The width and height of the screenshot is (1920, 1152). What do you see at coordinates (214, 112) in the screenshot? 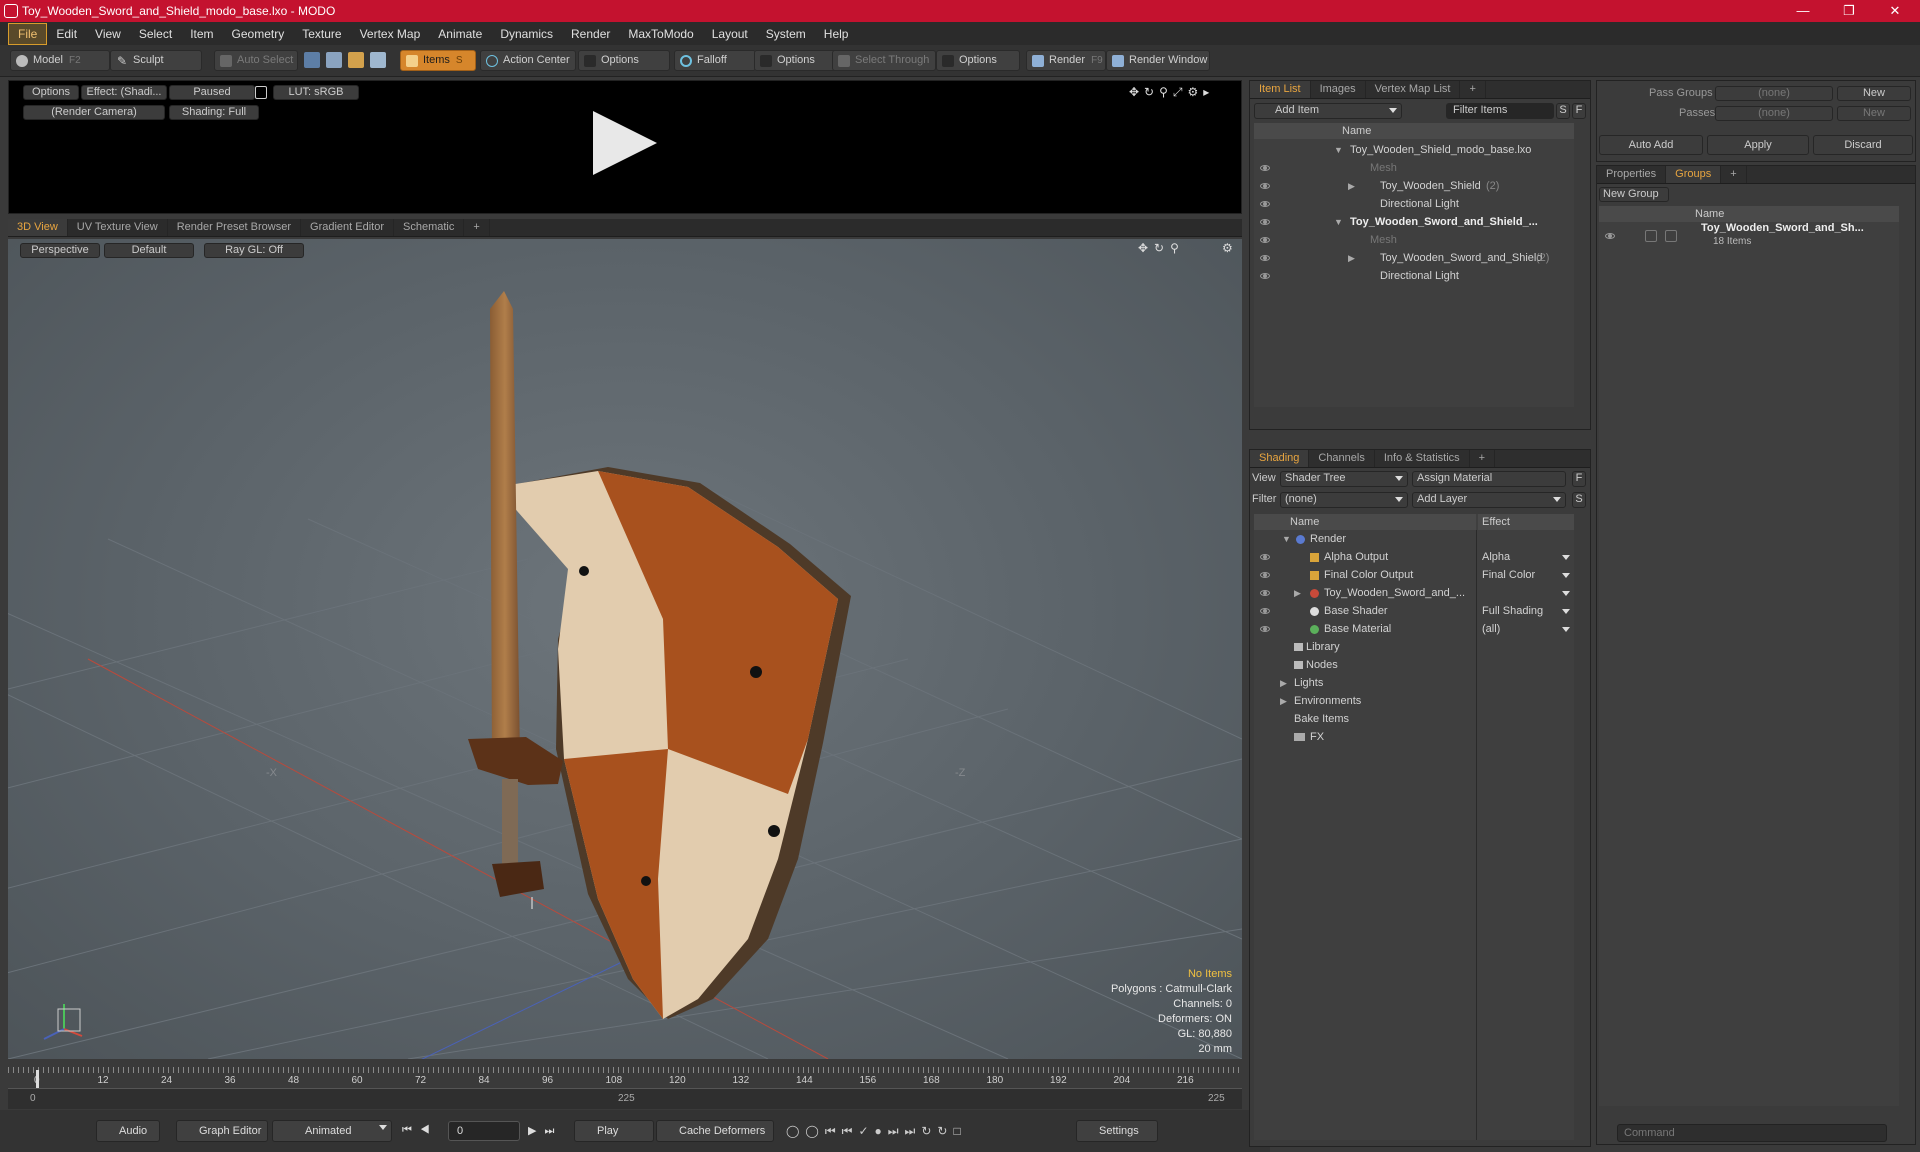
I see `preview-shading-dropdown: Shading: Full` at bounding box center [214, 112].